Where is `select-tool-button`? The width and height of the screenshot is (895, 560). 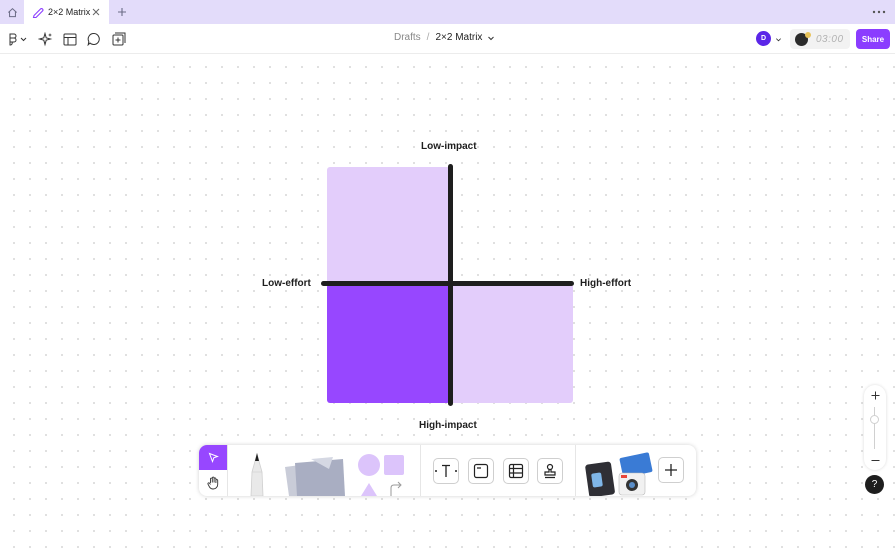
select-tool-button is located at coordinates (213, 457).